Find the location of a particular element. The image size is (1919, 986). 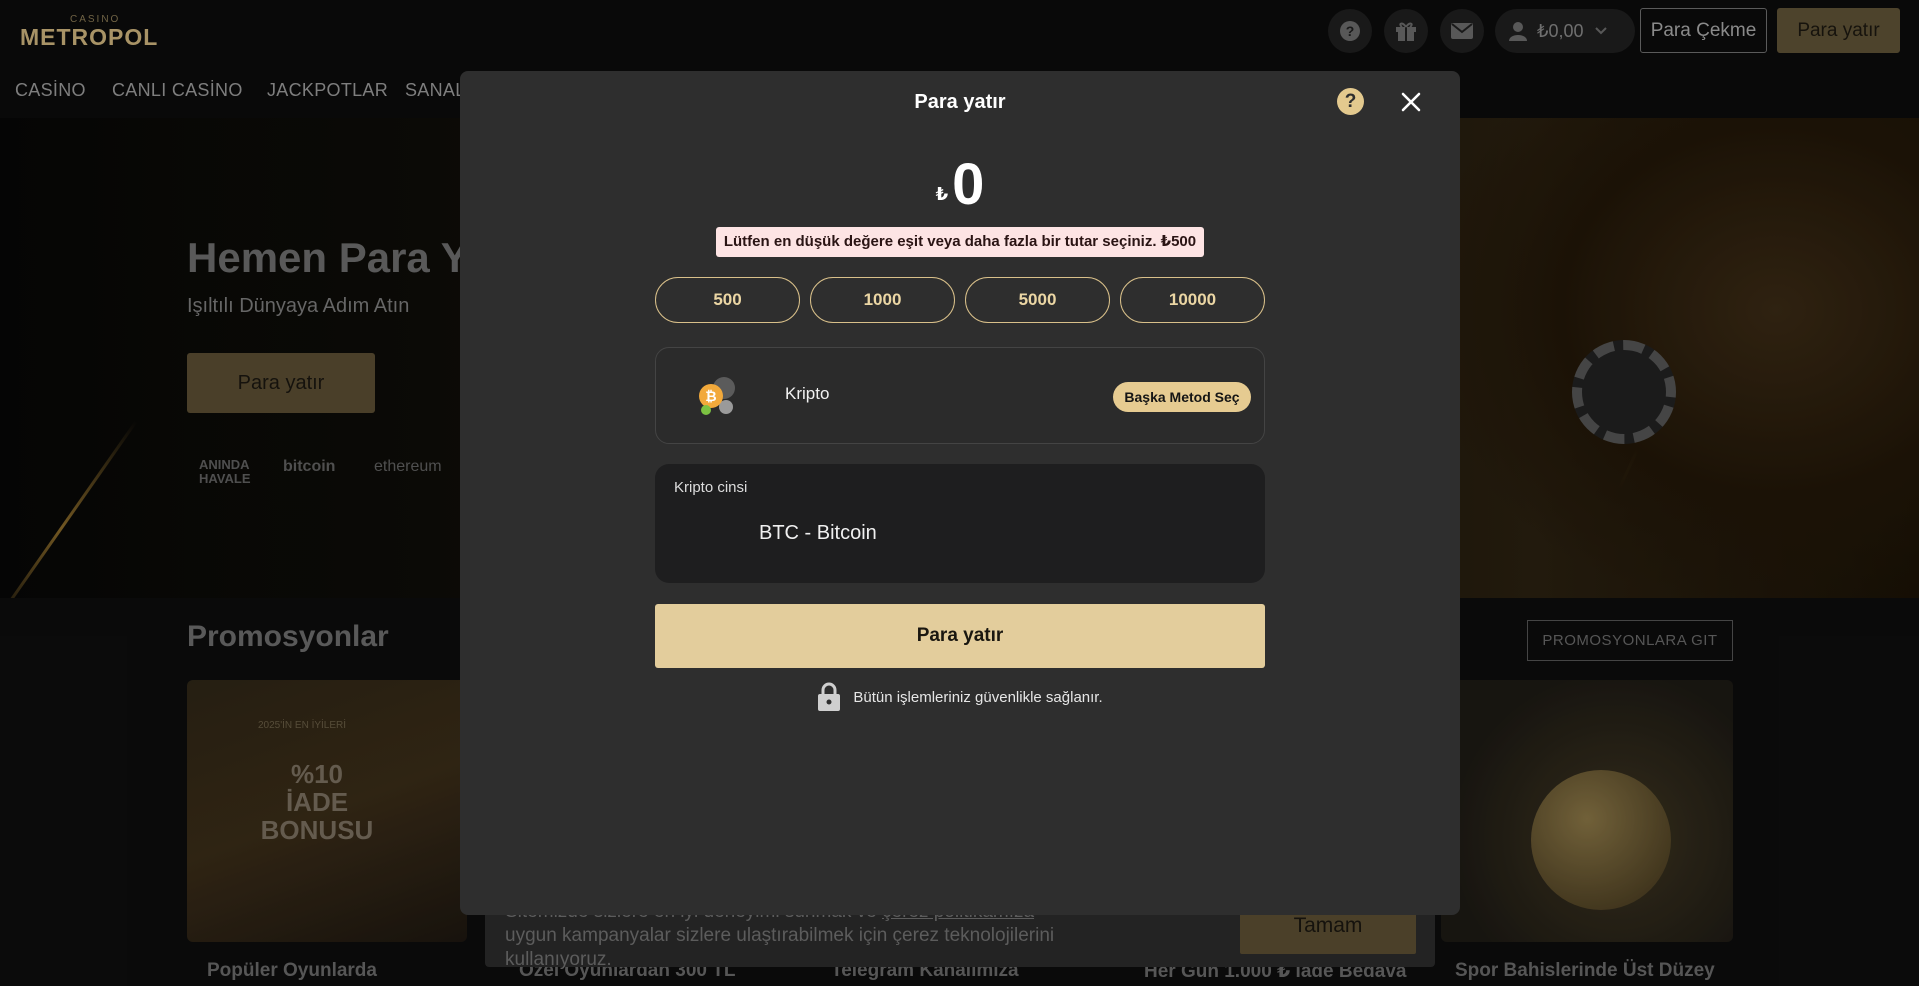

secure-note-text: Bütün işlemleriniz güvenlikle sağlanır. is located at coordinates (978, 697).